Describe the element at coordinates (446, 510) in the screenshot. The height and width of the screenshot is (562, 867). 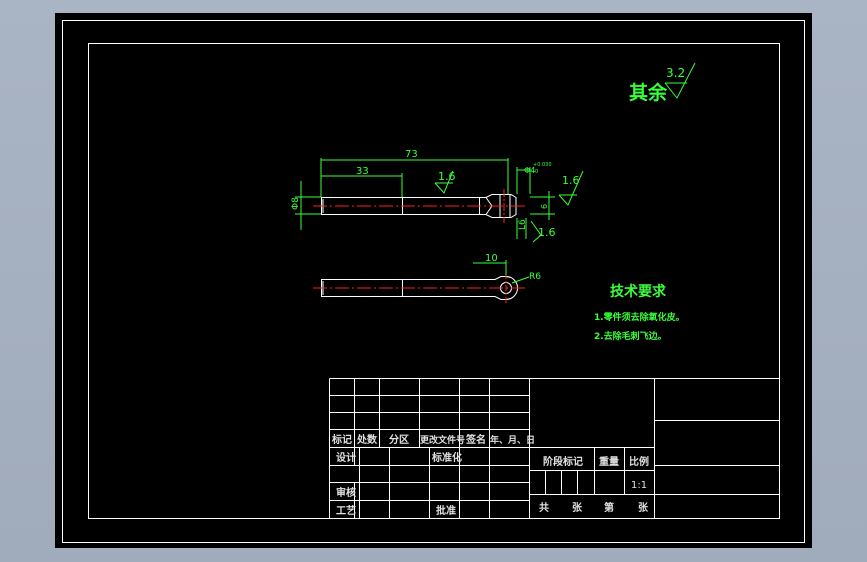
I see `tb-approve-label: 批准` at that location.